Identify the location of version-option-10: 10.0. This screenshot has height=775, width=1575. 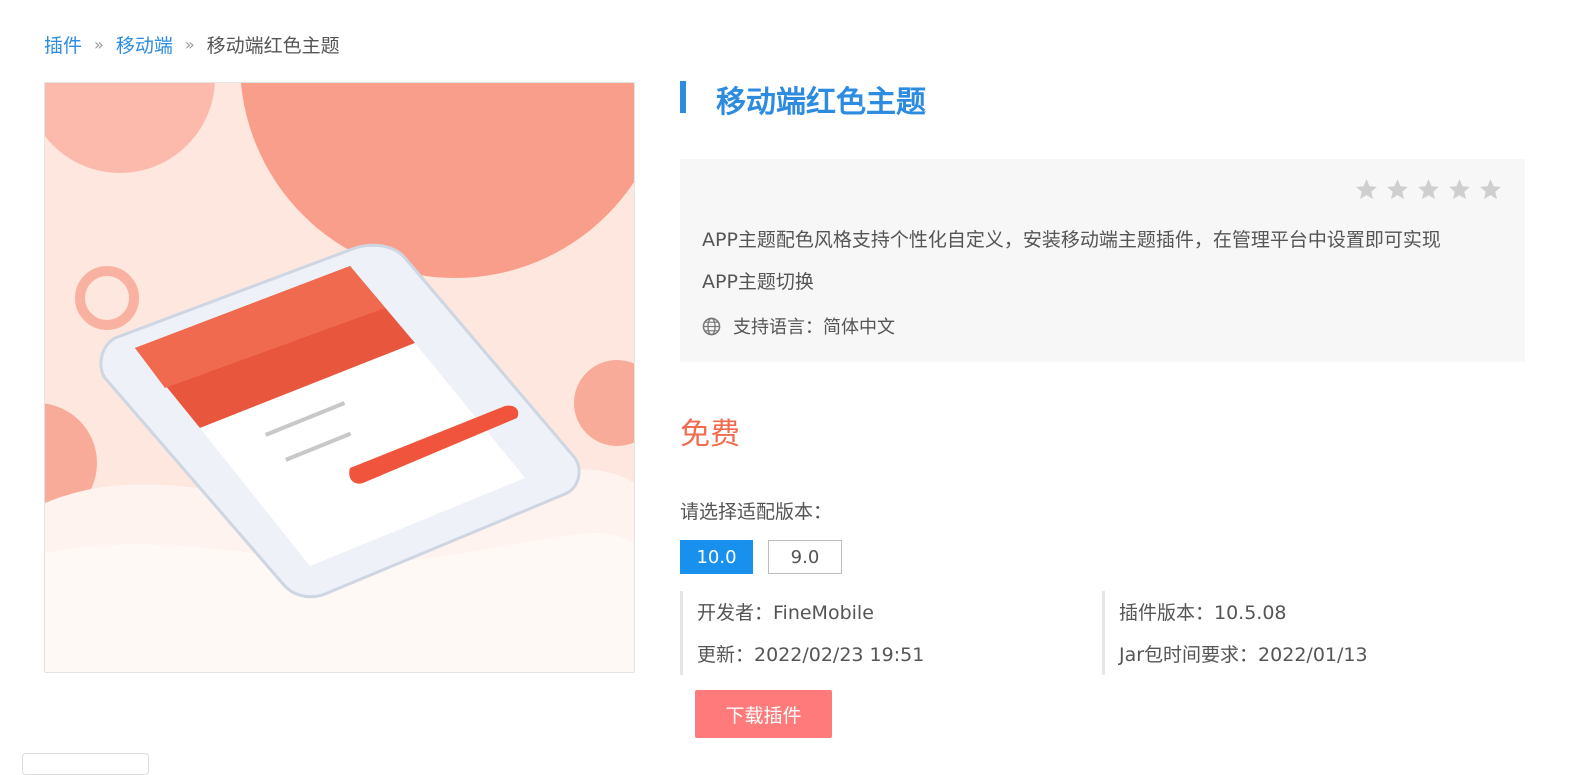
(716, 557).